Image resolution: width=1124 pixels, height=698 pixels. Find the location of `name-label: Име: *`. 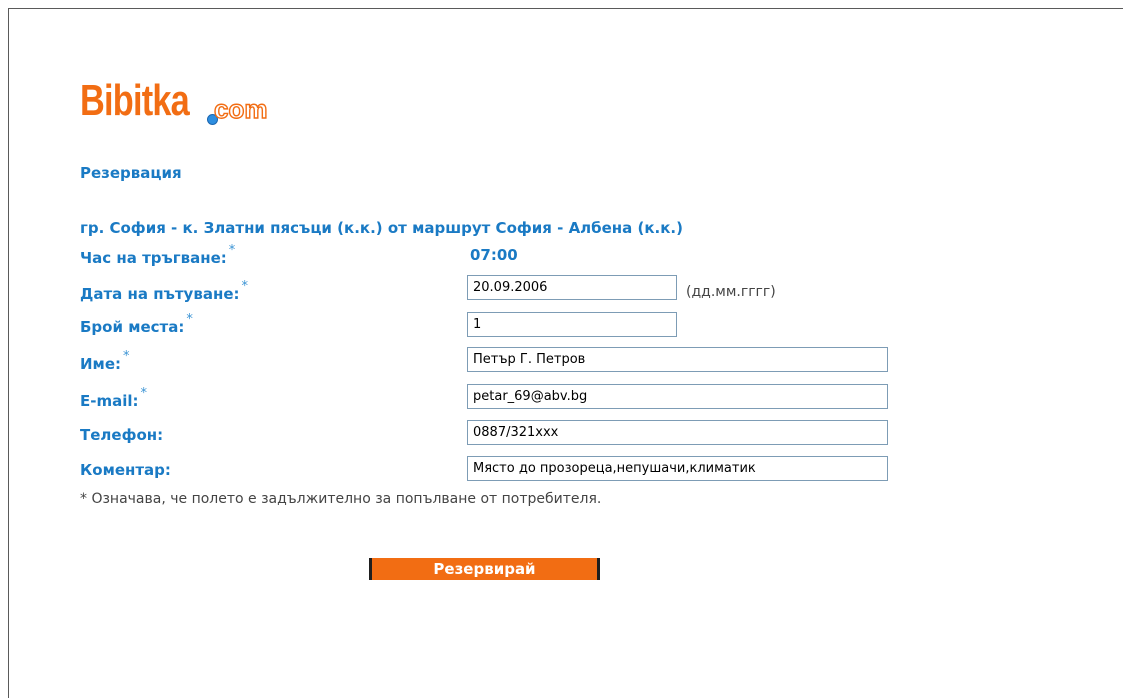

name-label: Име: * is located at coordinates (105, 361).